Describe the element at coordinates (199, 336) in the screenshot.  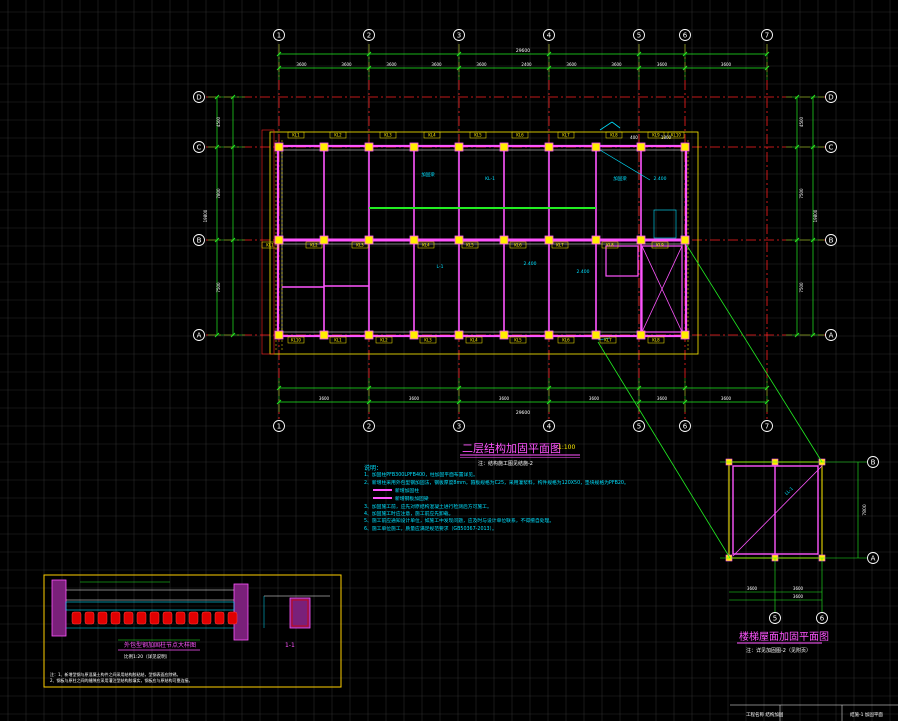
I see `row-axis-bubble-left-label: A` at that location.